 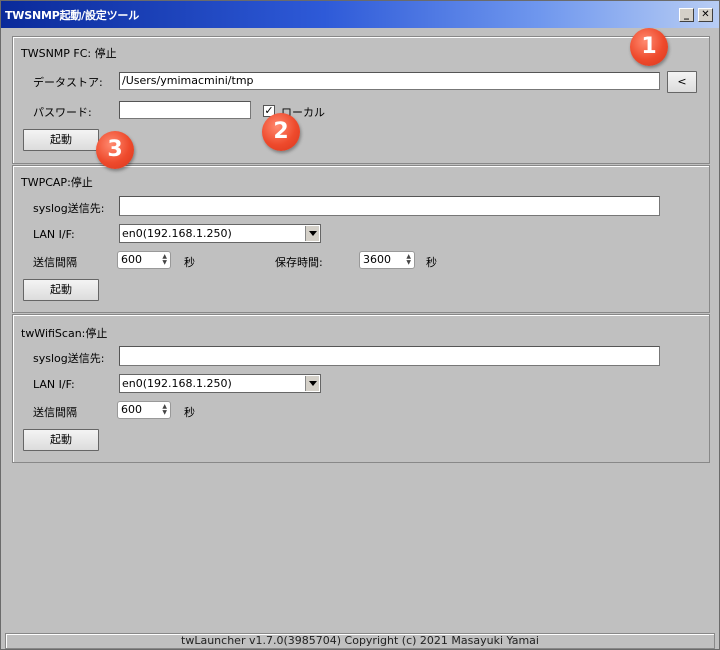 What do you see at coordinates (62, 112) in the screenshot?
I see `password-label: パスワード:` at bounding box center [62, 112].